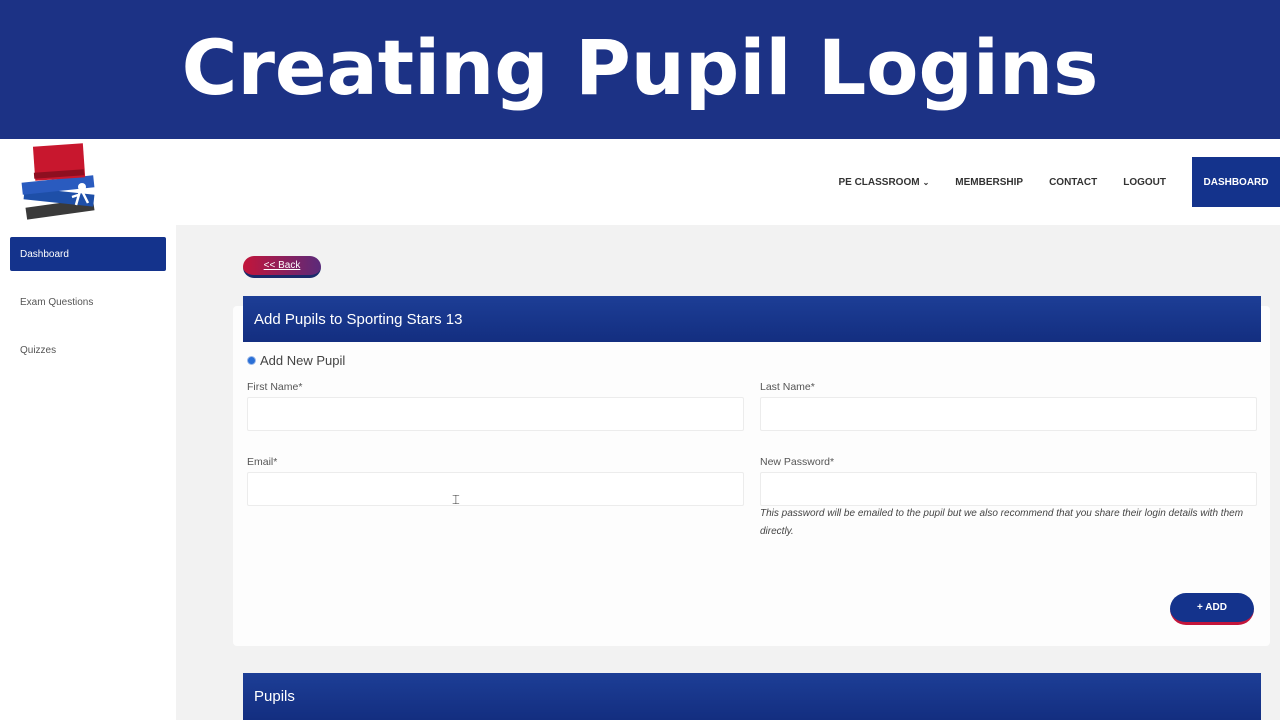 This screenshot has width=1280, height=720. Describe the element at coordinates (88, 350) in the screenshot. I see `sidebar-item-quizzes: Quizzes` at that location.